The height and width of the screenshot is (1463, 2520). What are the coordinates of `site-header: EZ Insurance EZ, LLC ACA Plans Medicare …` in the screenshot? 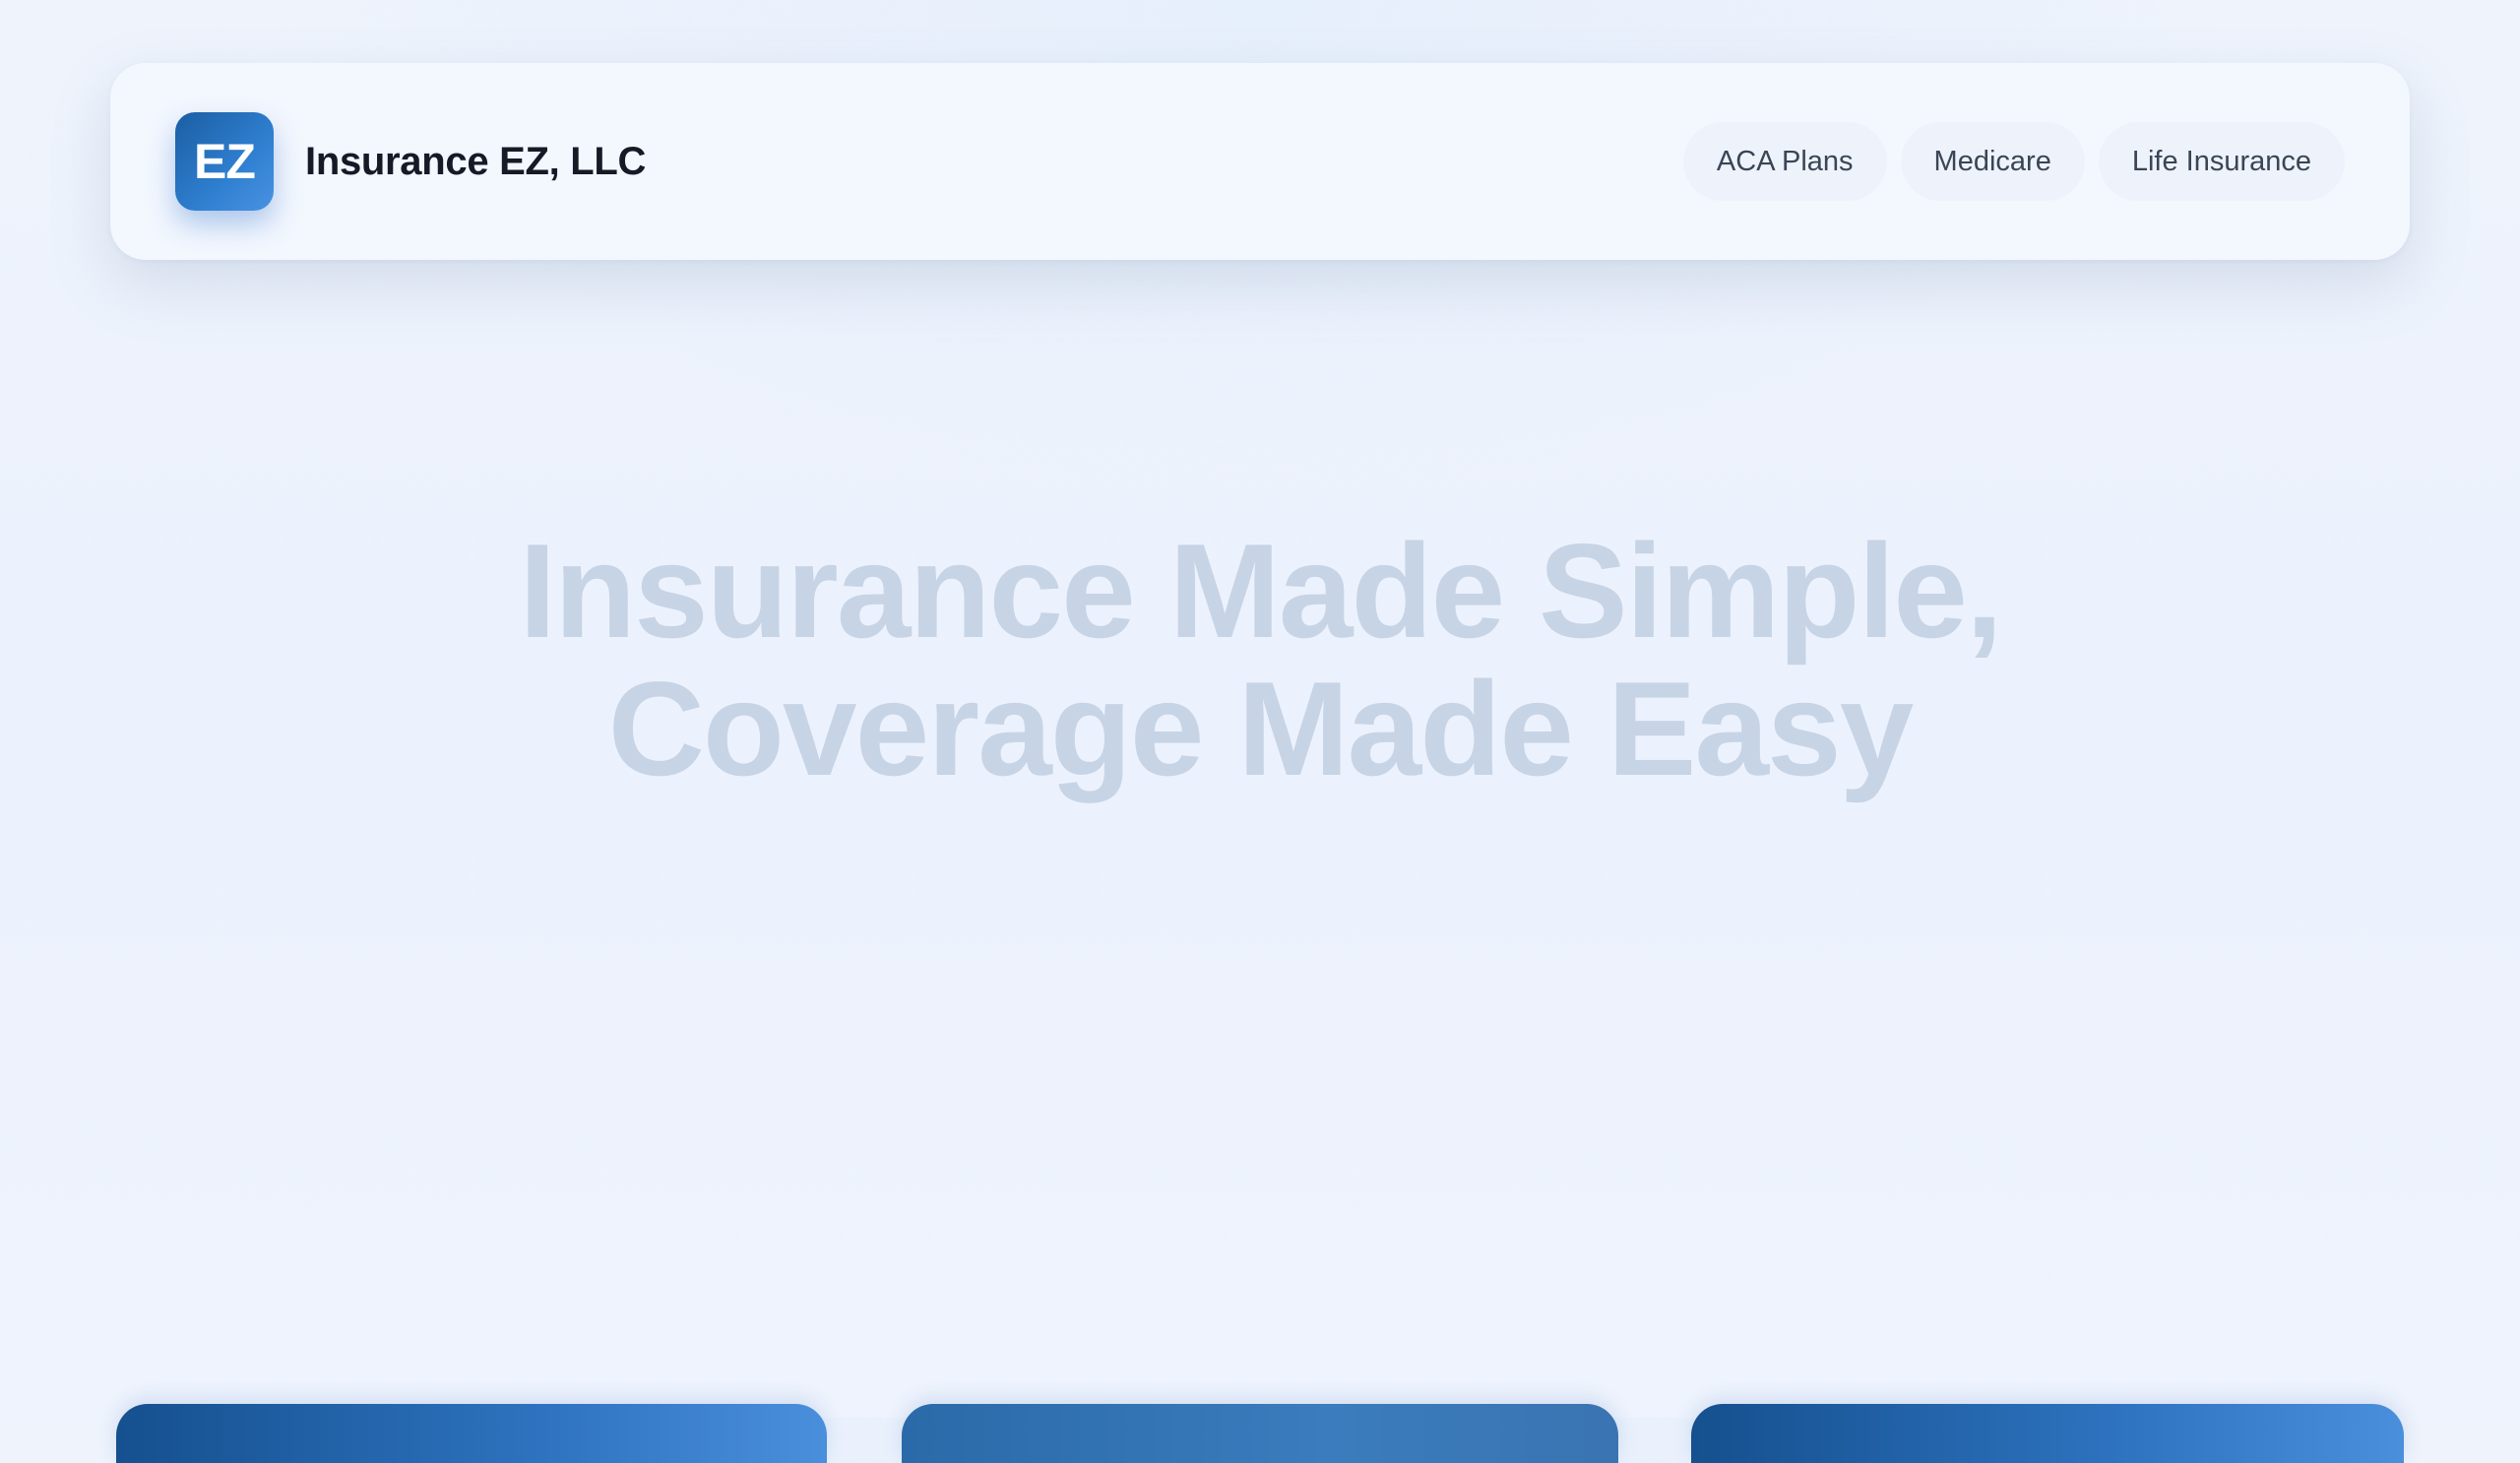 It's located at (1260, 161).